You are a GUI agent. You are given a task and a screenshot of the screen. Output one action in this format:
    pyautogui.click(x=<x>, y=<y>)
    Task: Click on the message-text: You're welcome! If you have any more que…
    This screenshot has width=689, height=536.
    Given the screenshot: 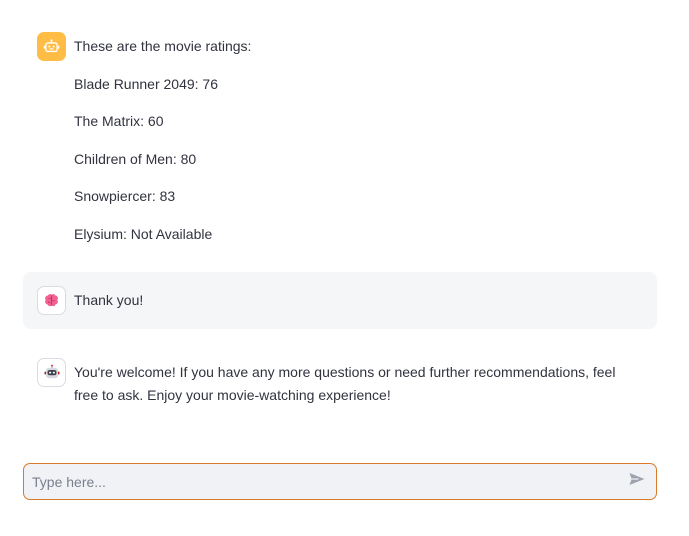 What is the action you would take?
    pyautogui.click(x=345, y=383)
    